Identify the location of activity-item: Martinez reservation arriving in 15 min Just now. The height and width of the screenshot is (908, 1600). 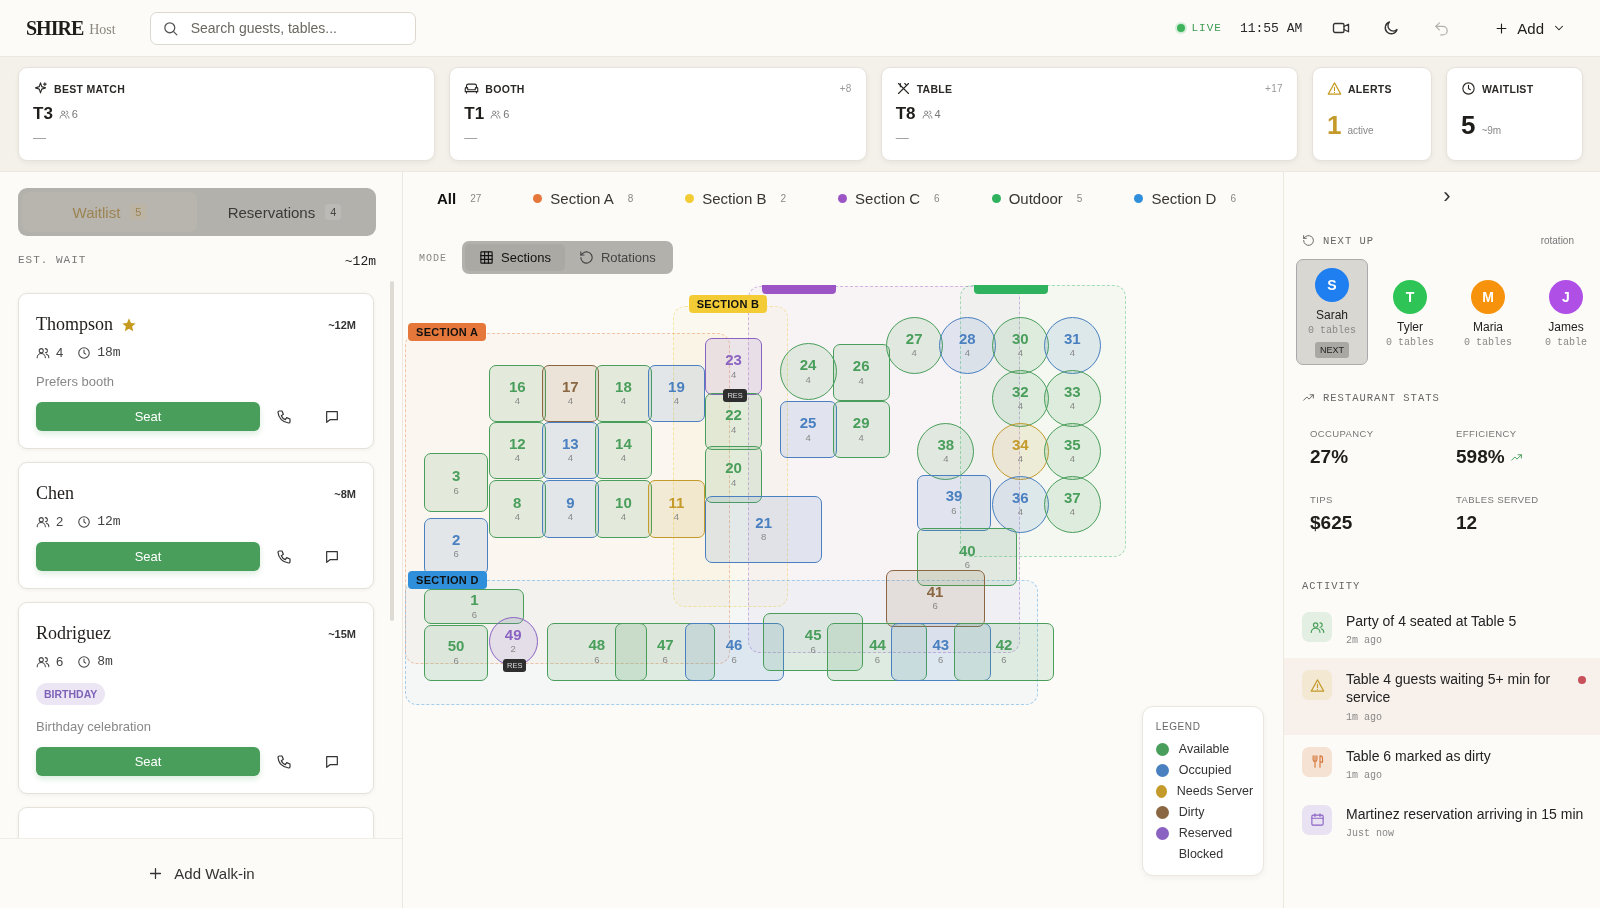
(1442, 821).